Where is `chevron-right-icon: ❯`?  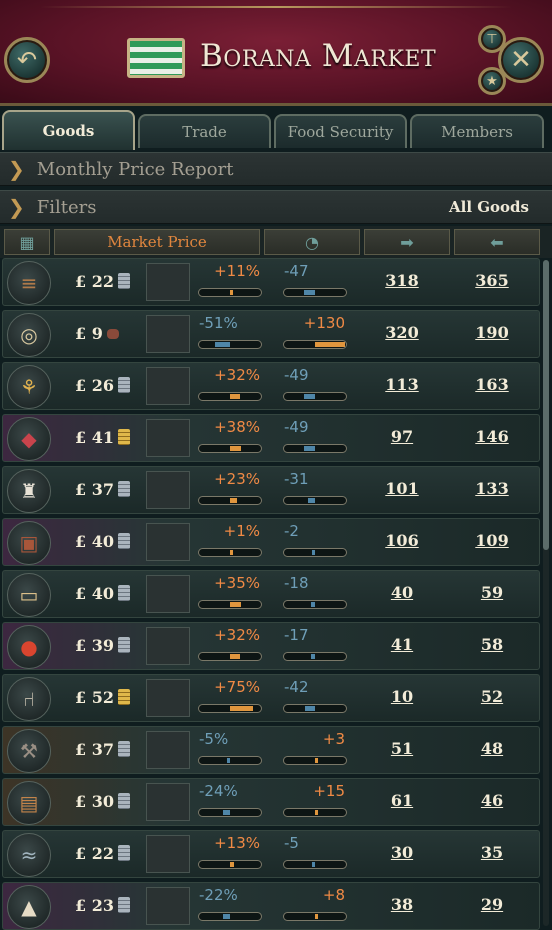
chevron-right-icon: ❯ is located at coordinates (16, 207).